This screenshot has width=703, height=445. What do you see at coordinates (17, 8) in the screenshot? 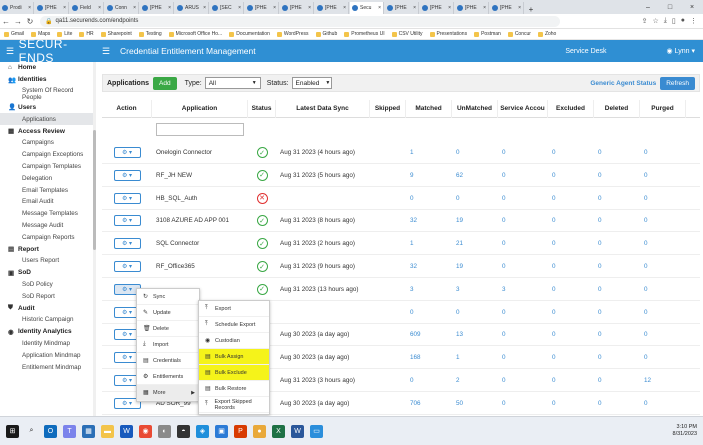
I see `browser-tab: Prodi ×` at bounding box center [17, 8].